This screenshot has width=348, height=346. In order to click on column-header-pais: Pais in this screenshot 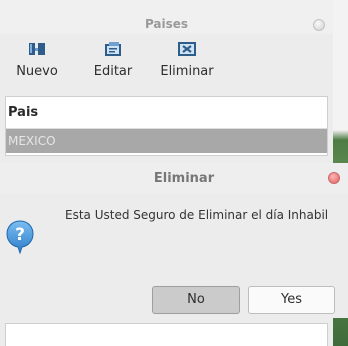, I will do `click(166, 113)`.